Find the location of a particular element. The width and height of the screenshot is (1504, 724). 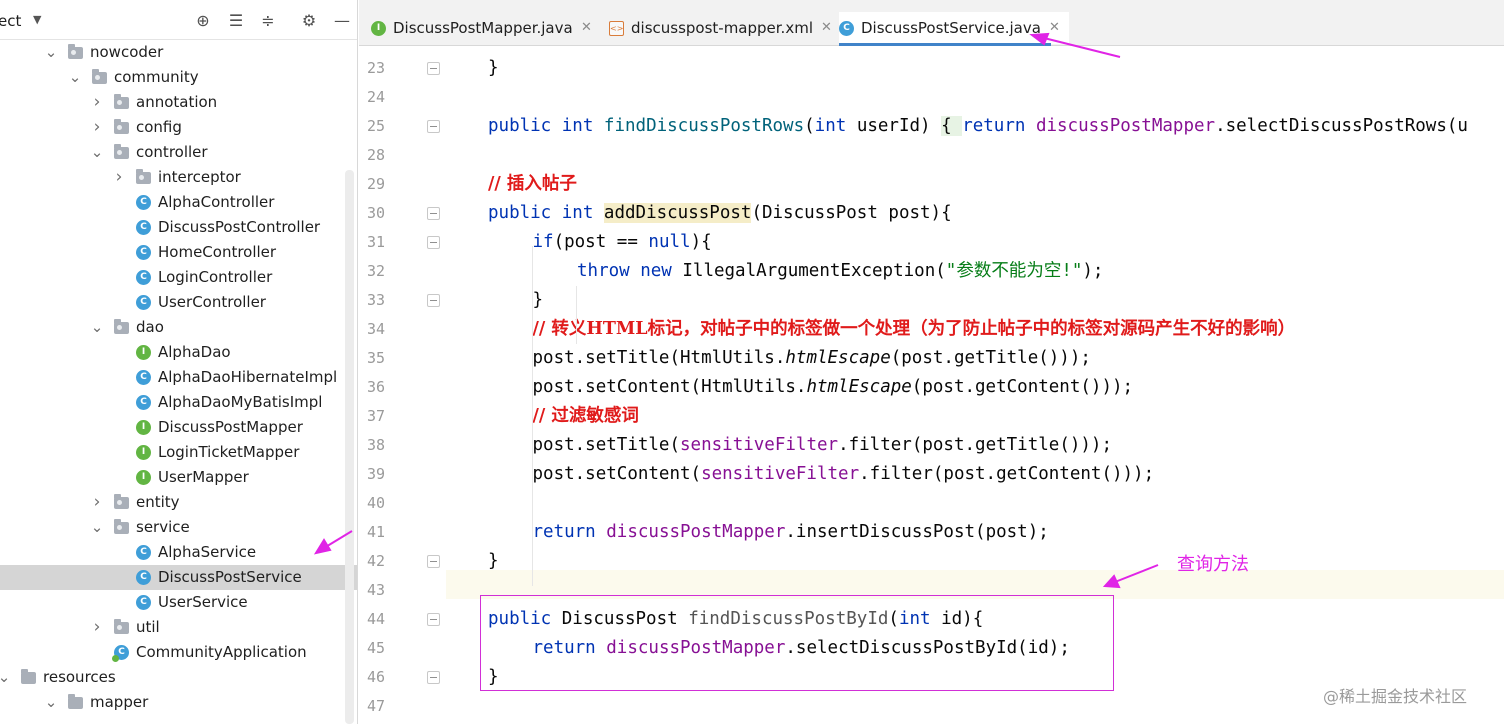

tree-item: › interceptor is located at coordinates (172, 177).